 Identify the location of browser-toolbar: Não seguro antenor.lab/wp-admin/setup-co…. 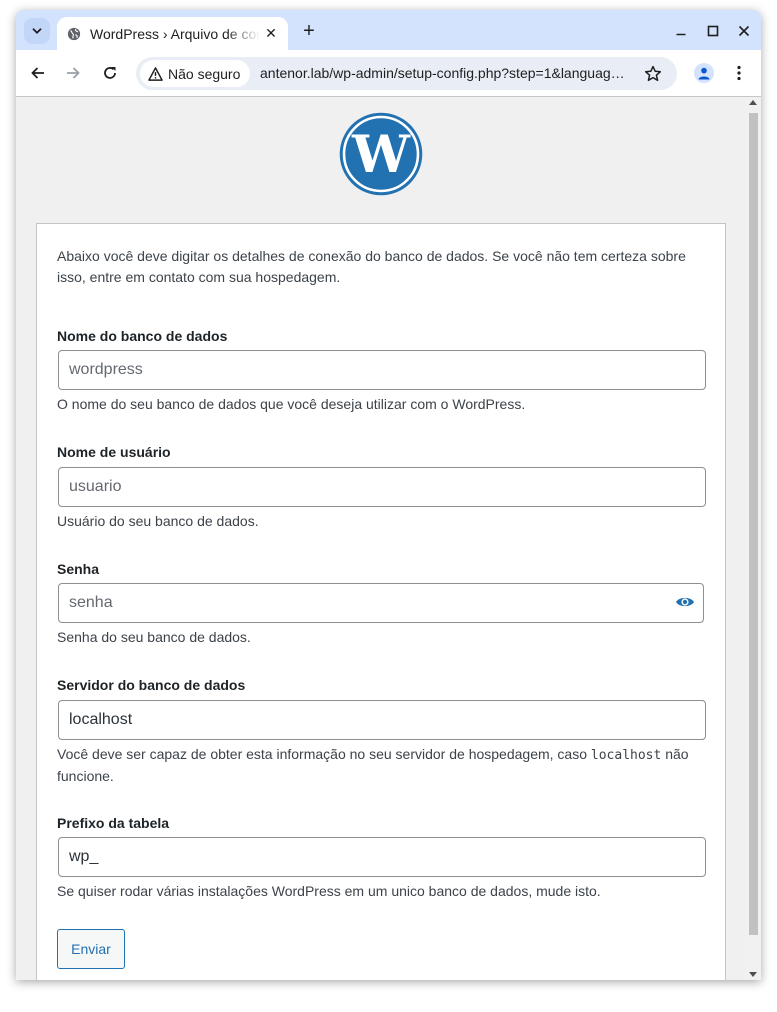
(388, 73).